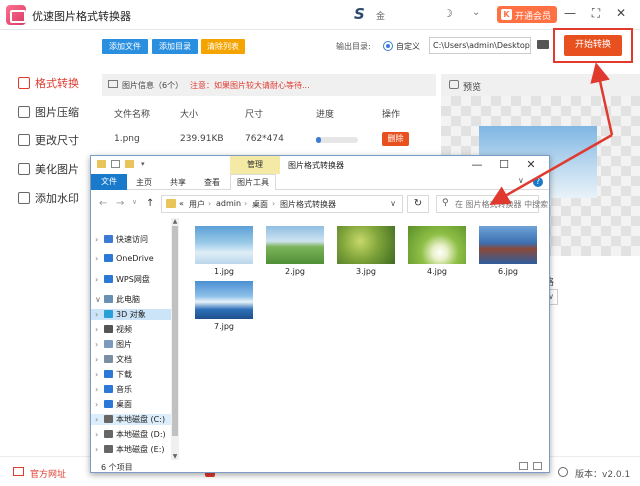 The height and width of the screenshot is (486, 640). What do you see at coordinates (48, 140) in the screenshot?
I see `sidebar-item-resize: 更改尺寸` at bounding box center [48, 140].